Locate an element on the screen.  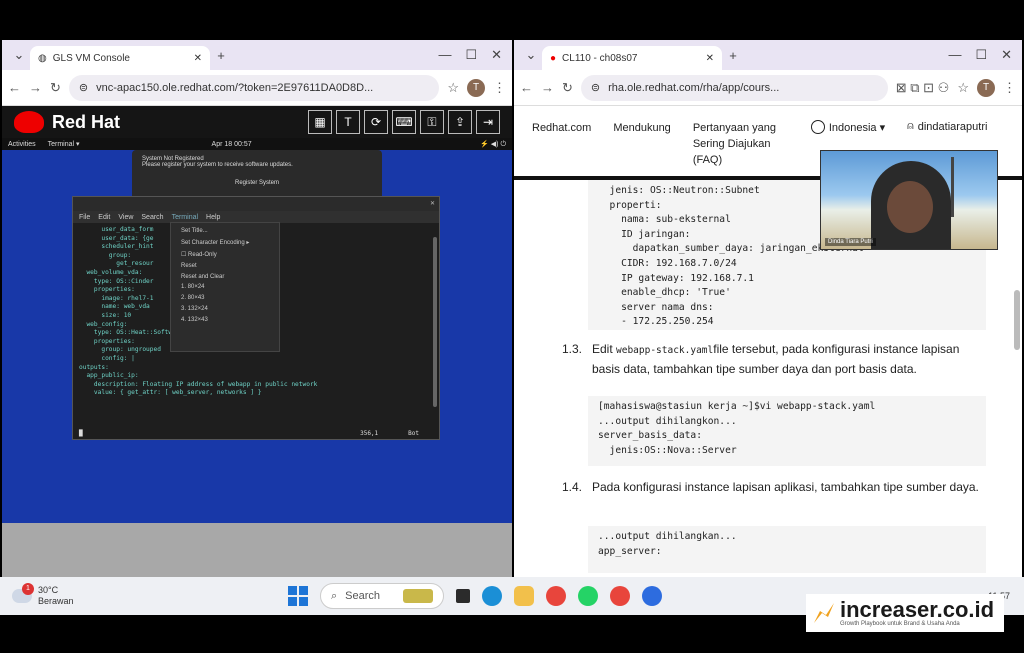
window-controls: — ☐ ✕ is located at coordinates (472, 55).